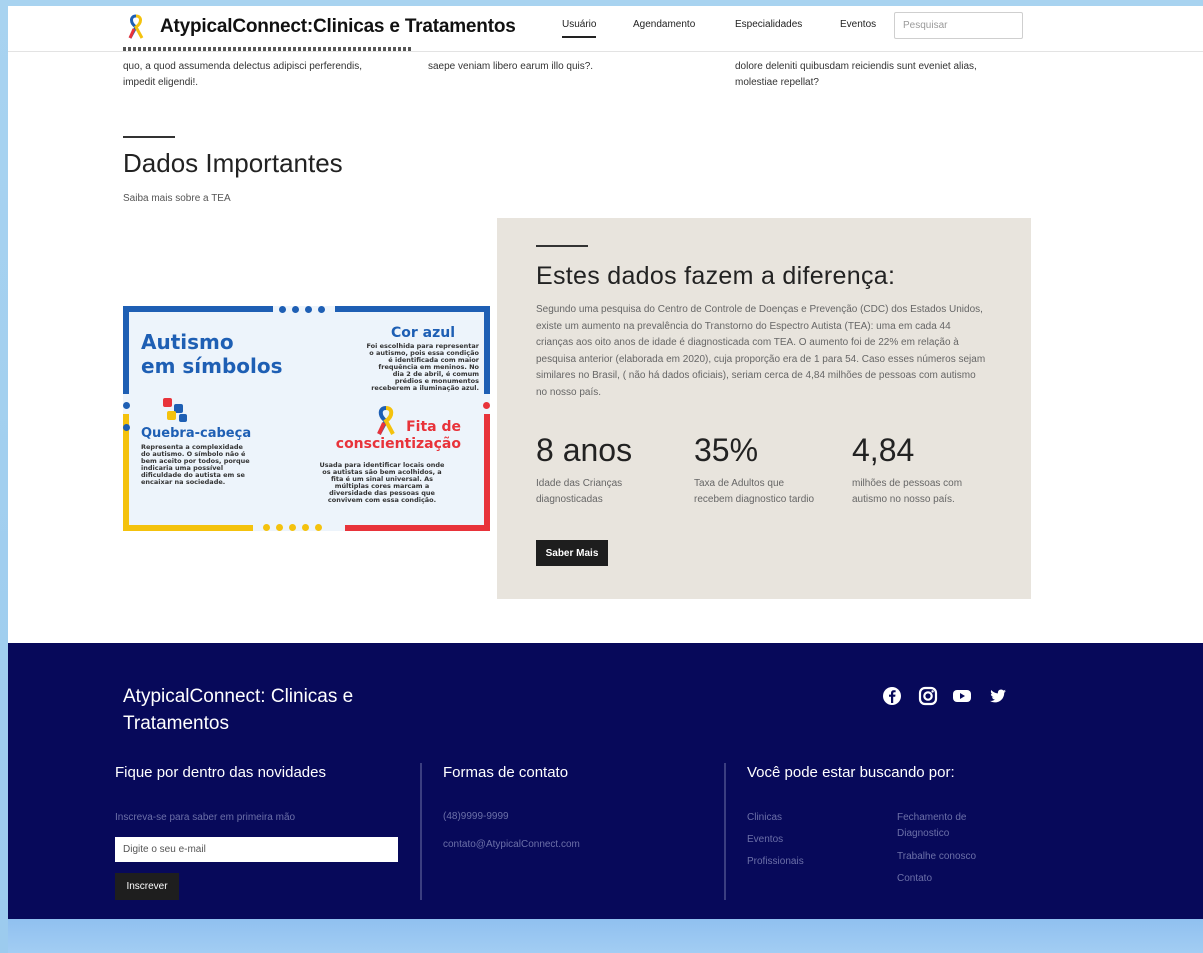 The image size is (1203, 953). Describe the element at coordinates (233, 163) in the screenshot. I see `section-title: Dados Importantes` at that location.